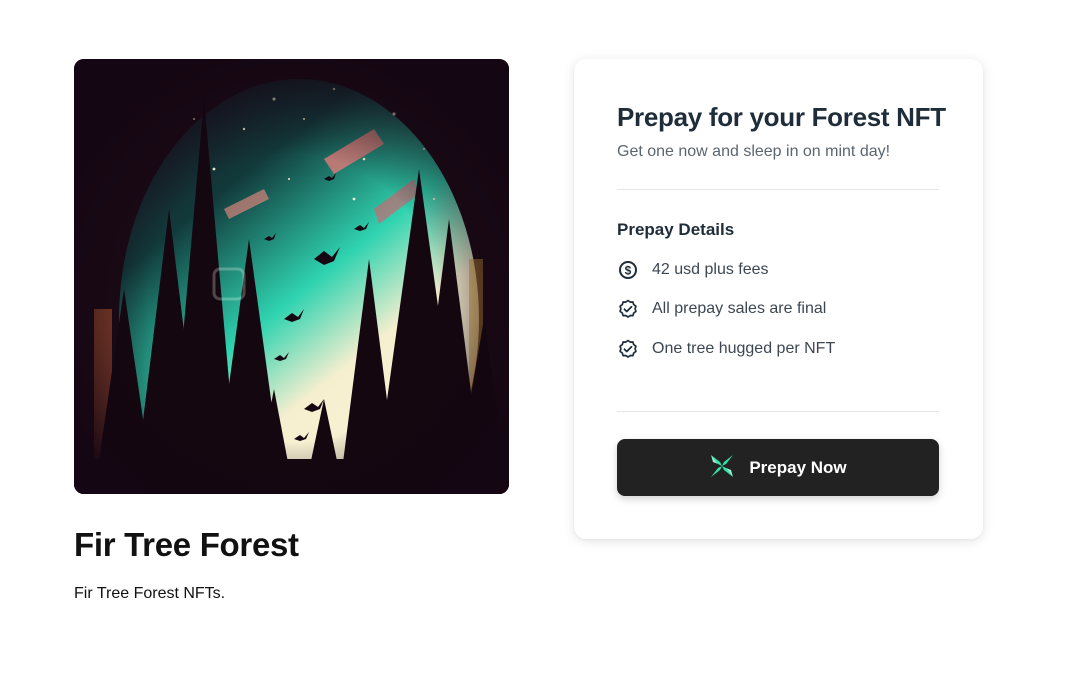 The height and width of the screenshot is (675, 1066). What do you see at coordinates (722, 467) in the screenshot?
I see `x-logo-icon` at bounding box center [722, 467].